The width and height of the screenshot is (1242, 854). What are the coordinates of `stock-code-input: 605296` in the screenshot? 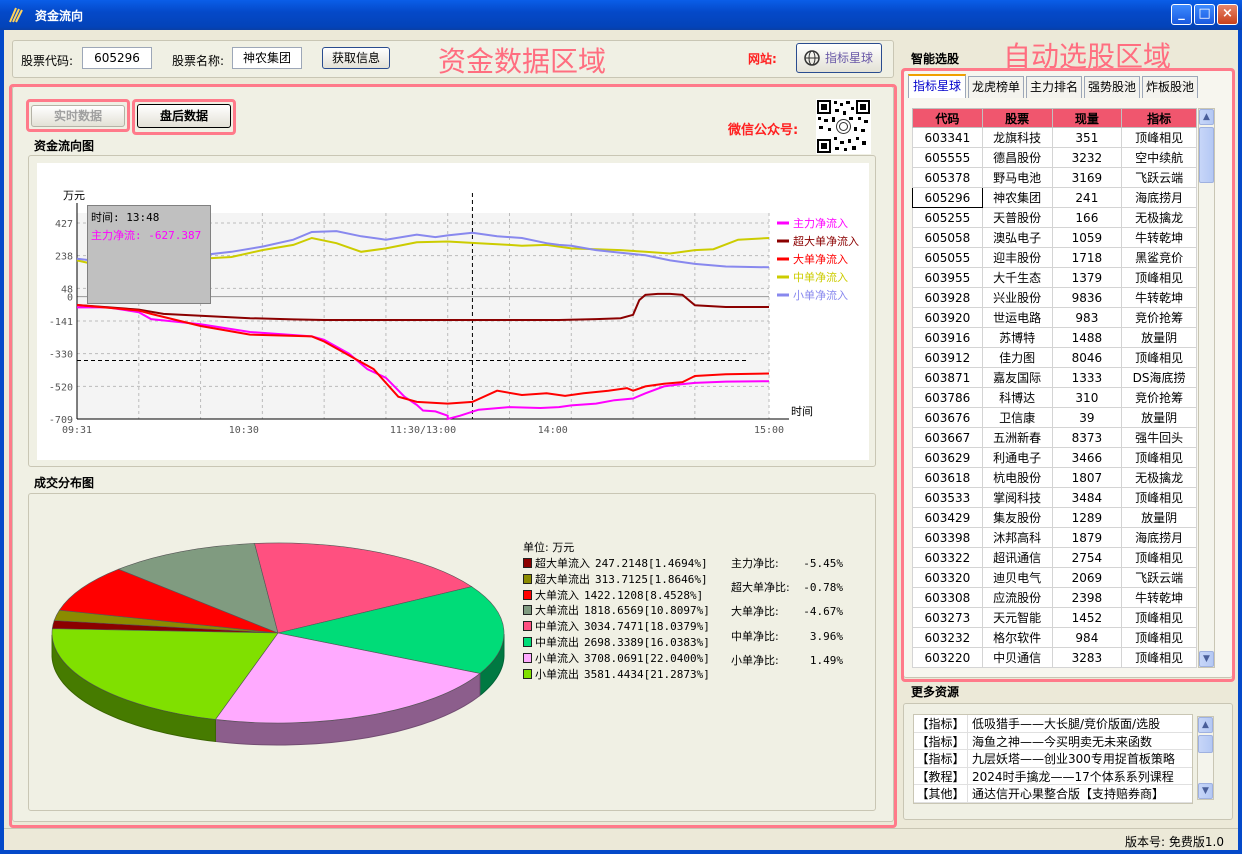 It's located at (117, 58).